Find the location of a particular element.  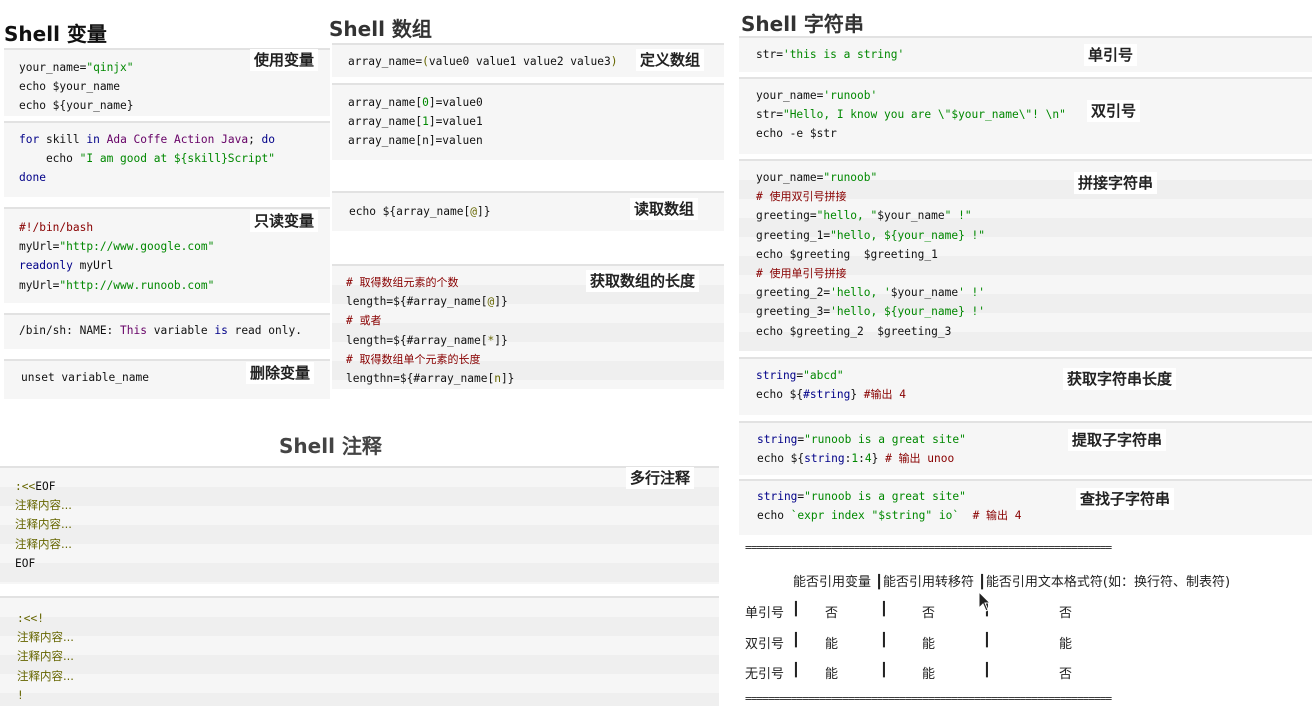

table-header: 能否引用变量 ┃能否引用转移符 ┃能否引用文本格式符(如：换行符、制表符) is located at coordinates (1012, 582).